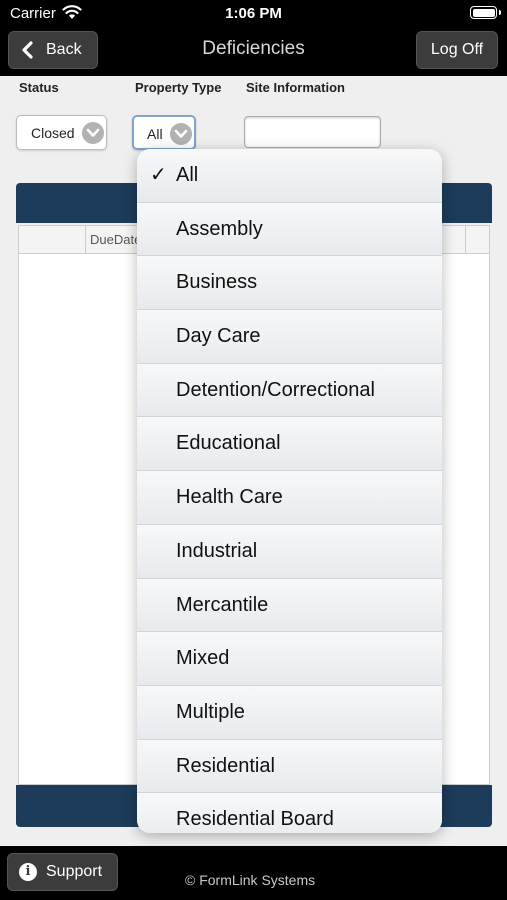  Describe the element at coordinates (289, 444) in the screenshot. I see `dropdown-option-educational: Educational` at that location.